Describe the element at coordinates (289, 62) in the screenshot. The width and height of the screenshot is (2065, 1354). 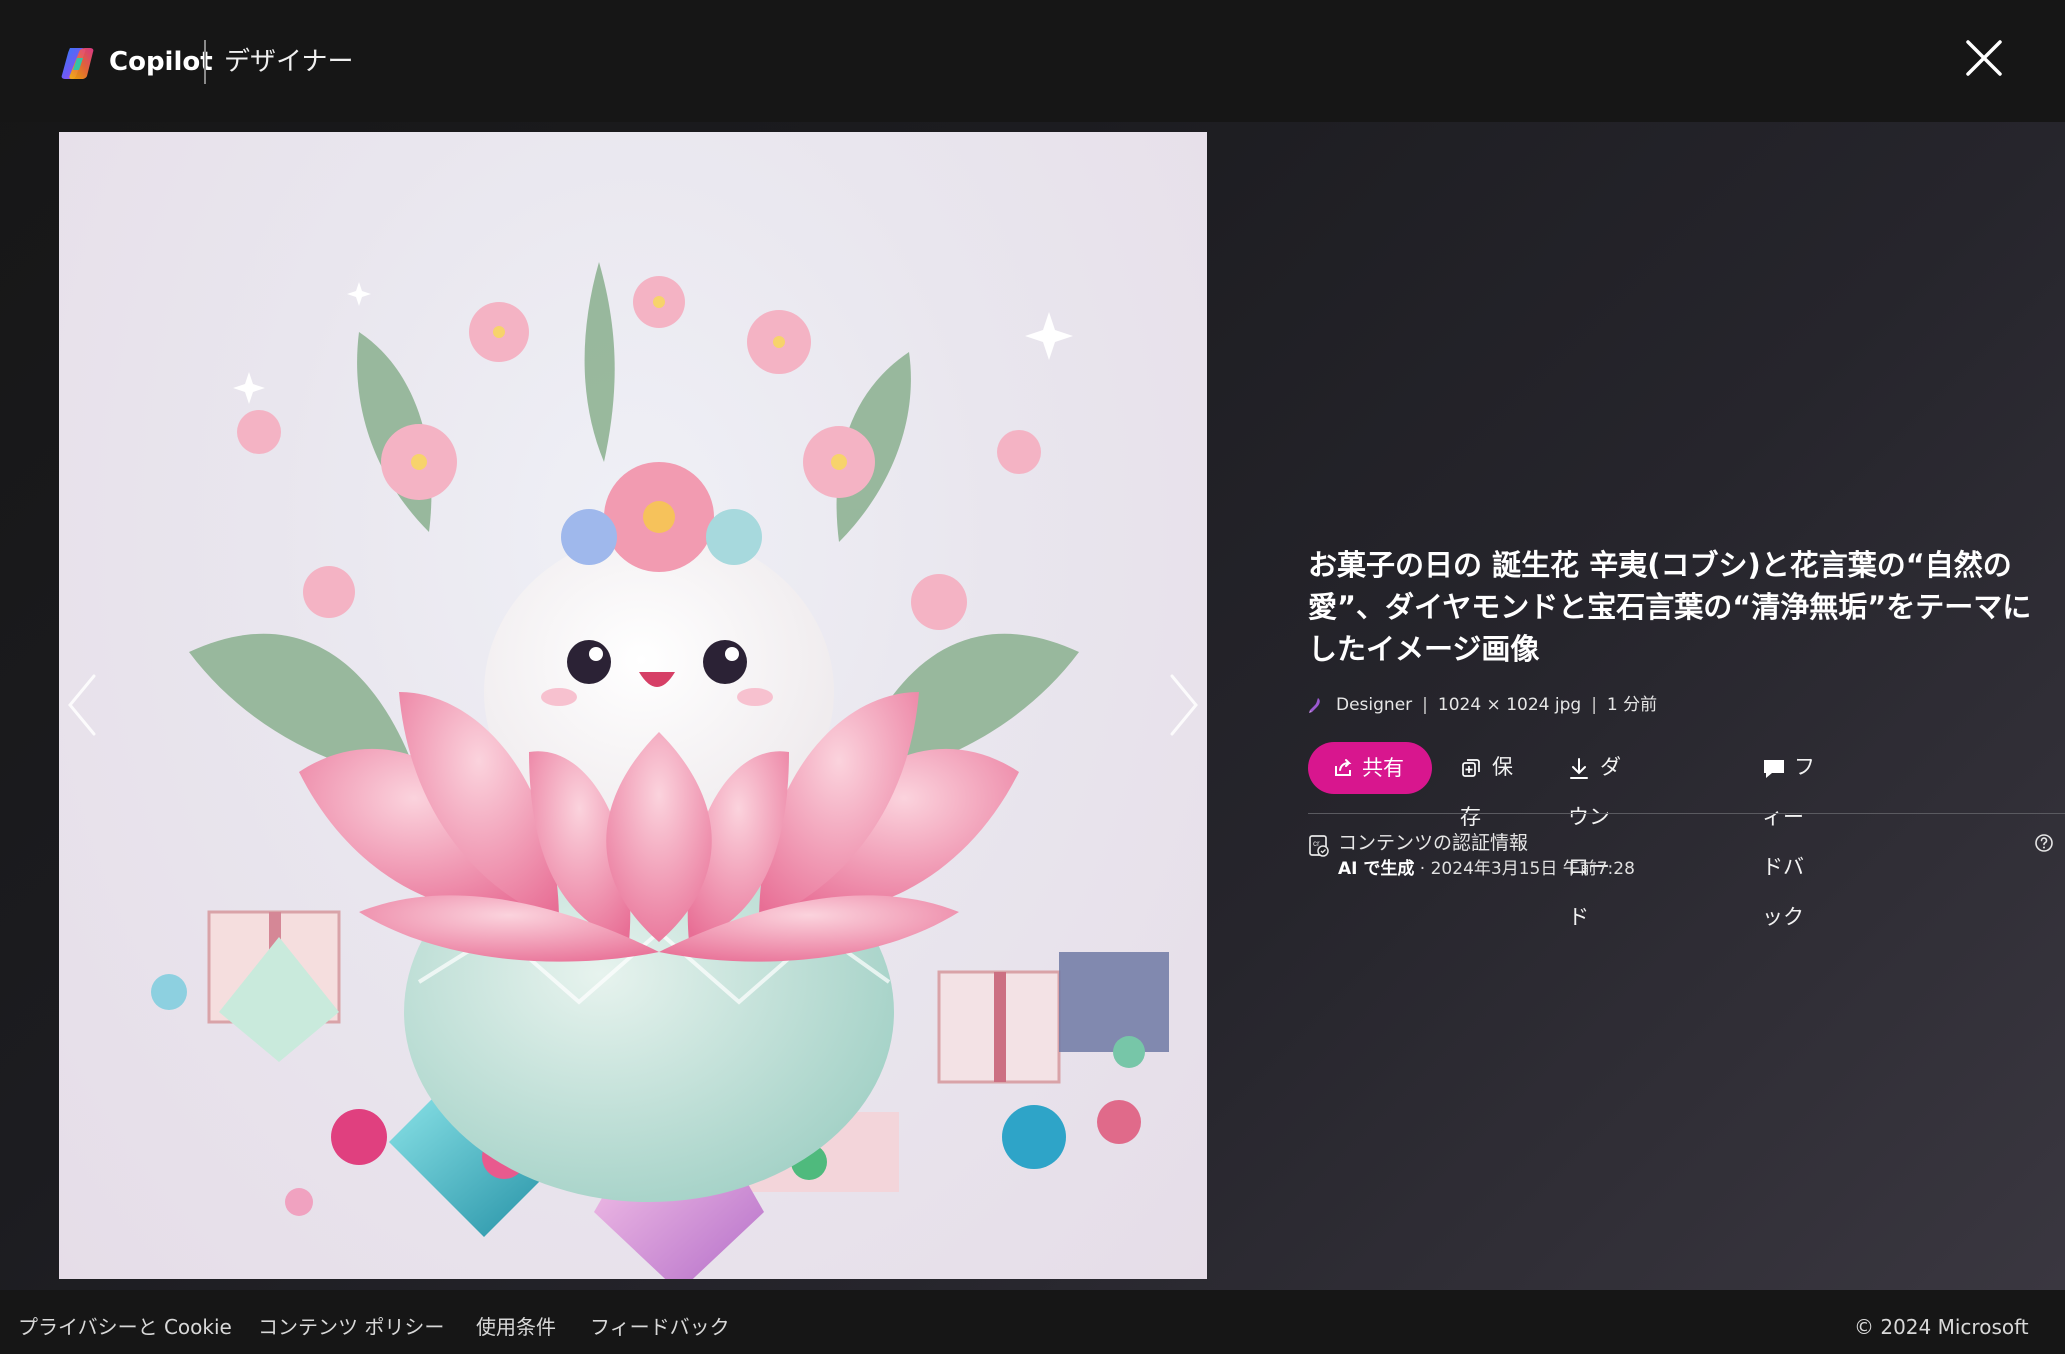
I see `product-name: デザイナー` at that location.